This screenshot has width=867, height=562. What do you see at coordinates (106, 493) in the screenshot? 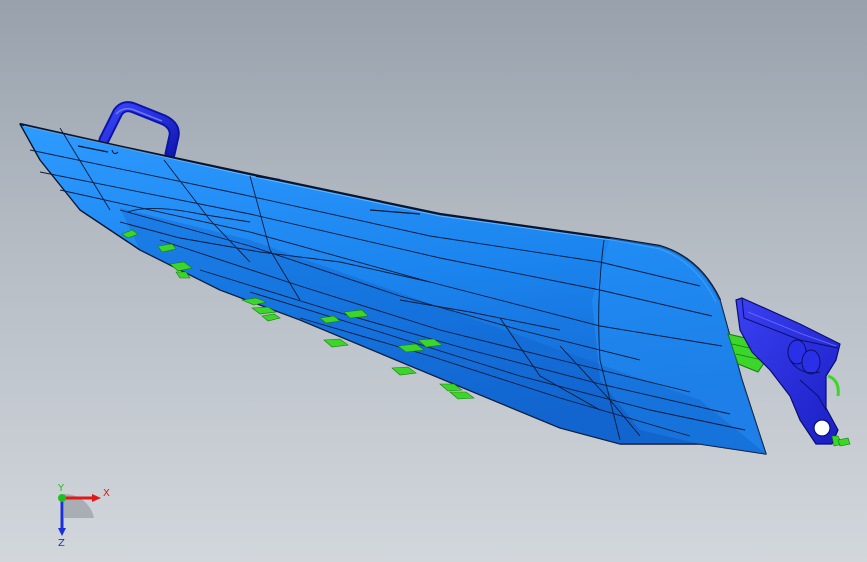
I see `x-axis-label: X` at bounding box center [106, 493].